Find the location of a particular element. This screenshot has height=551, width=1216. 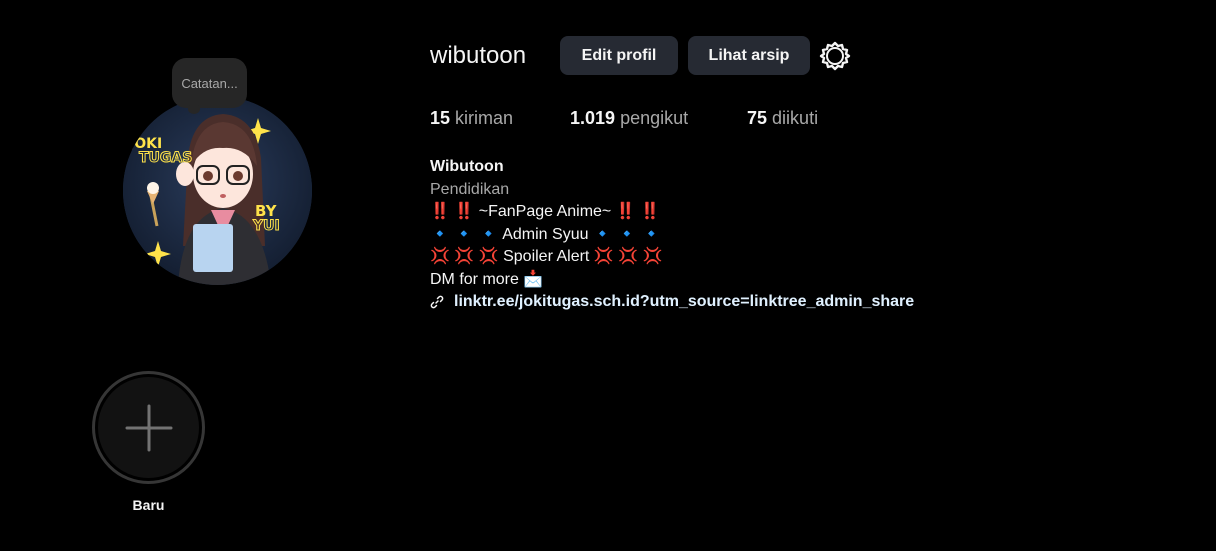

avatar-text-tugas: TUGAS is located at coordinates (165, 158).